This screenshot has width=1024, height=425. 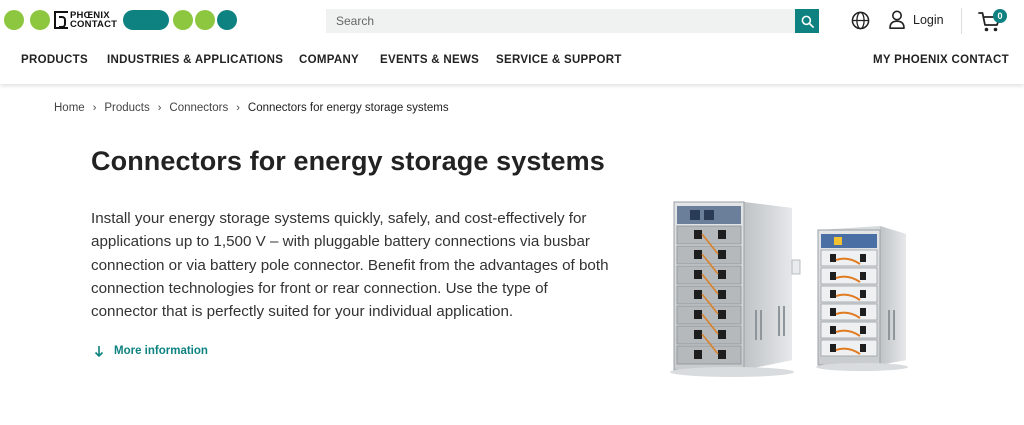 I want to click on breadcrumb-current: Connectors for energy storage systems, so click(x=348, y=108).